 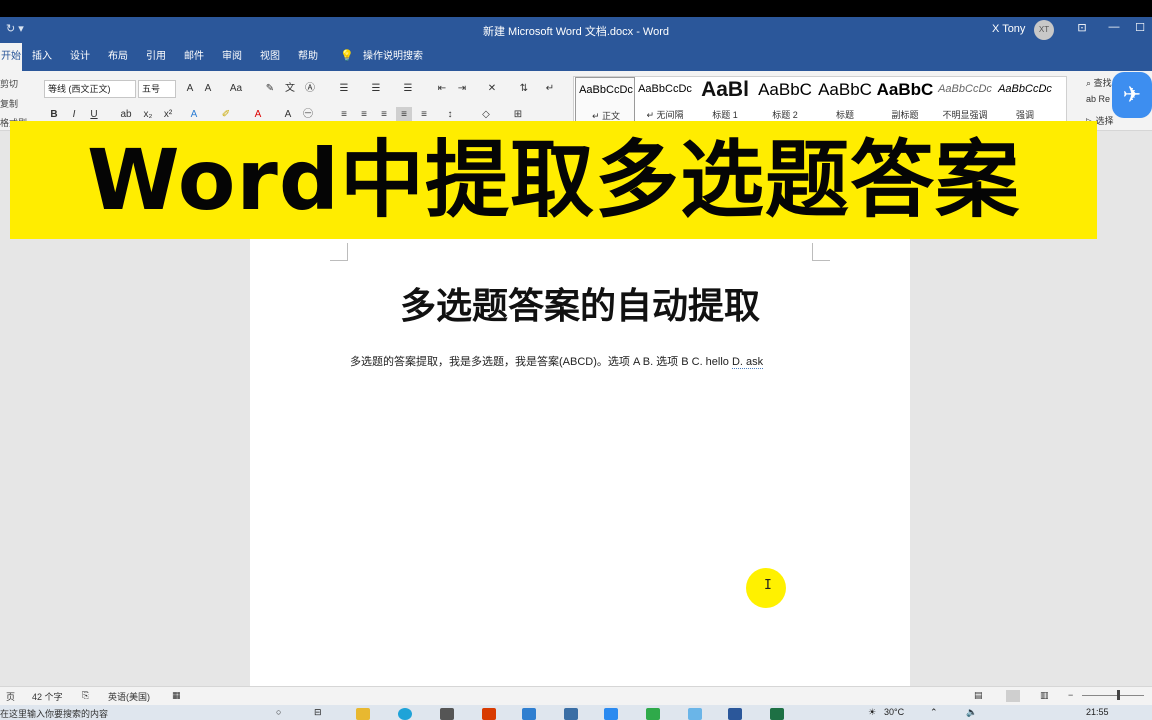 What do you see at coordinates (735, 714) in the screenshot?
I see `word-icon` at bounding box center [735, 714].